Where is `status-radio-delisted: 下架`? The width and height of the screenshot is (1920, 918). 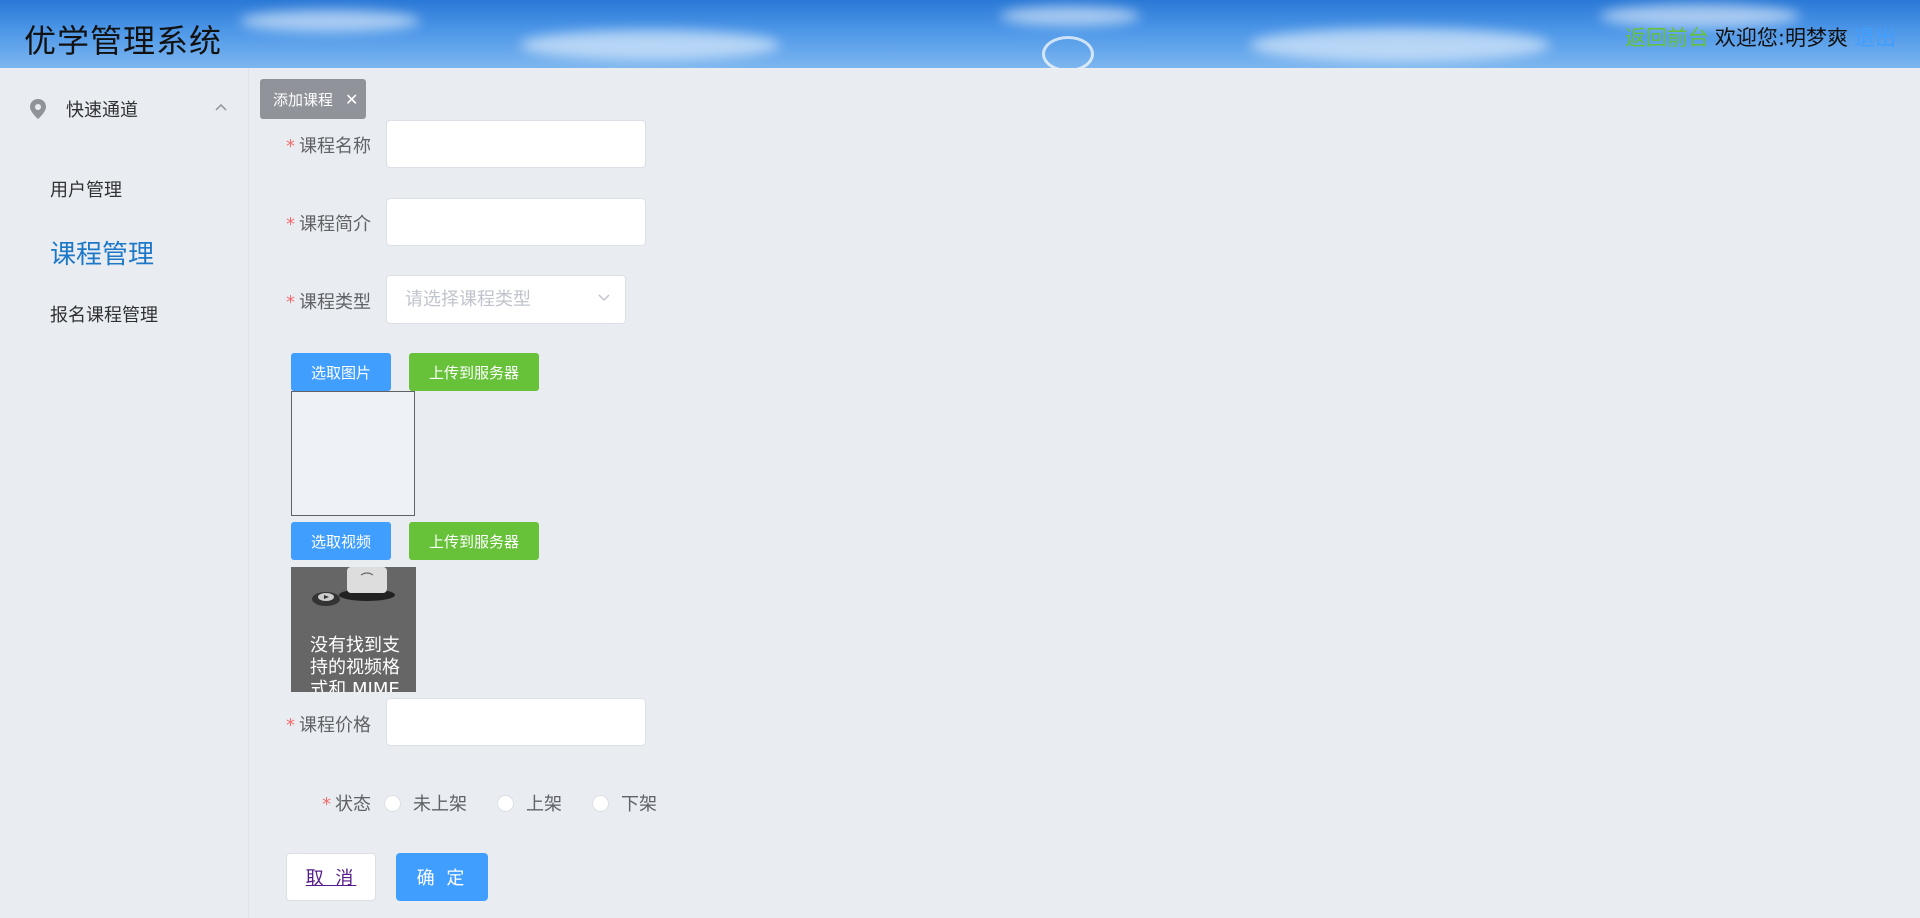 status-radio-delisted: 下架 is located at coordinates (624, 803).